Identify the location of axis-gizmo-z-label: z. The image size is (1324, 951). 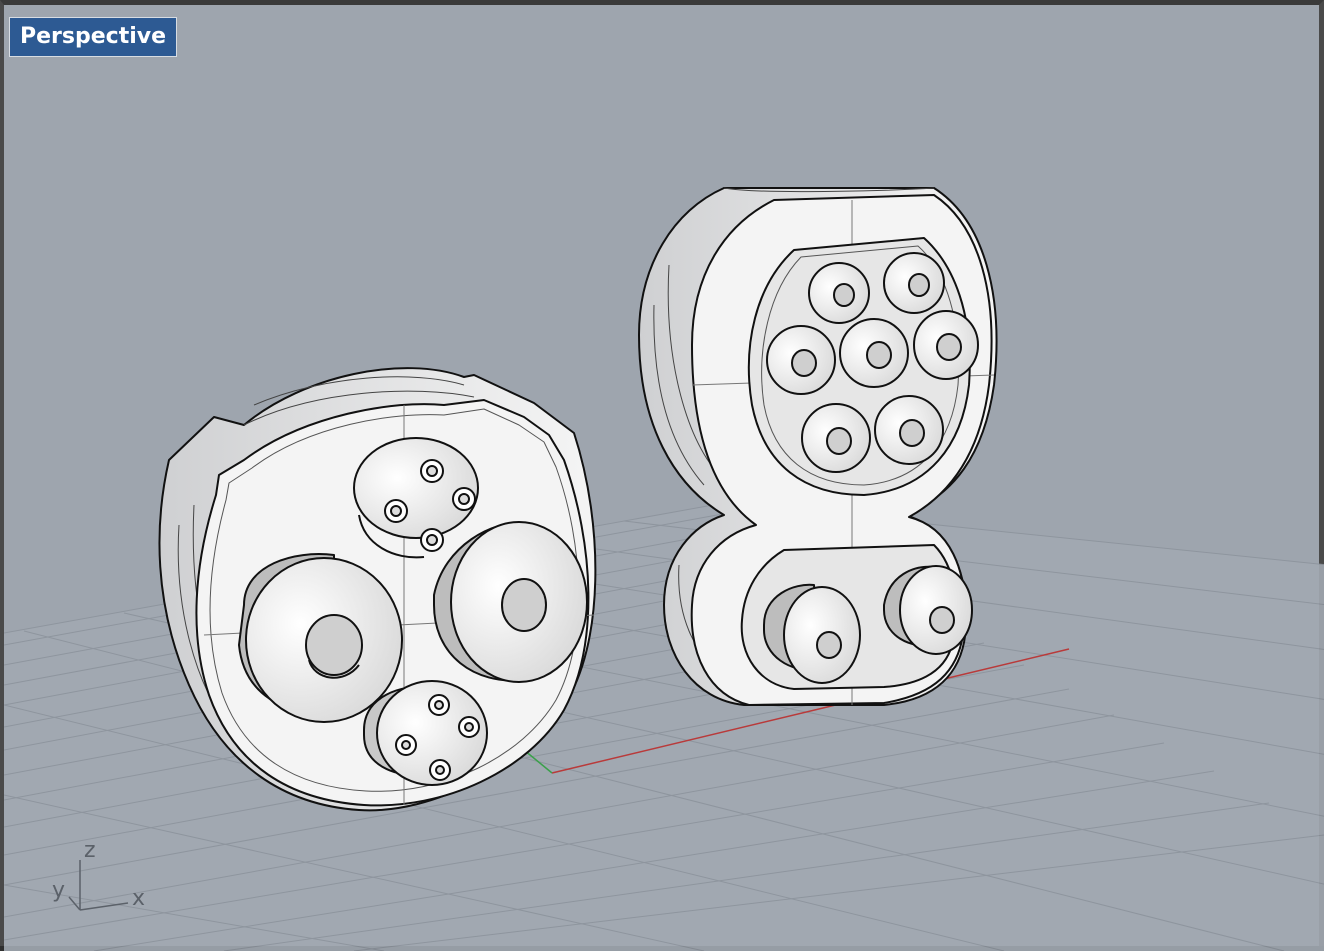
(90, 850).